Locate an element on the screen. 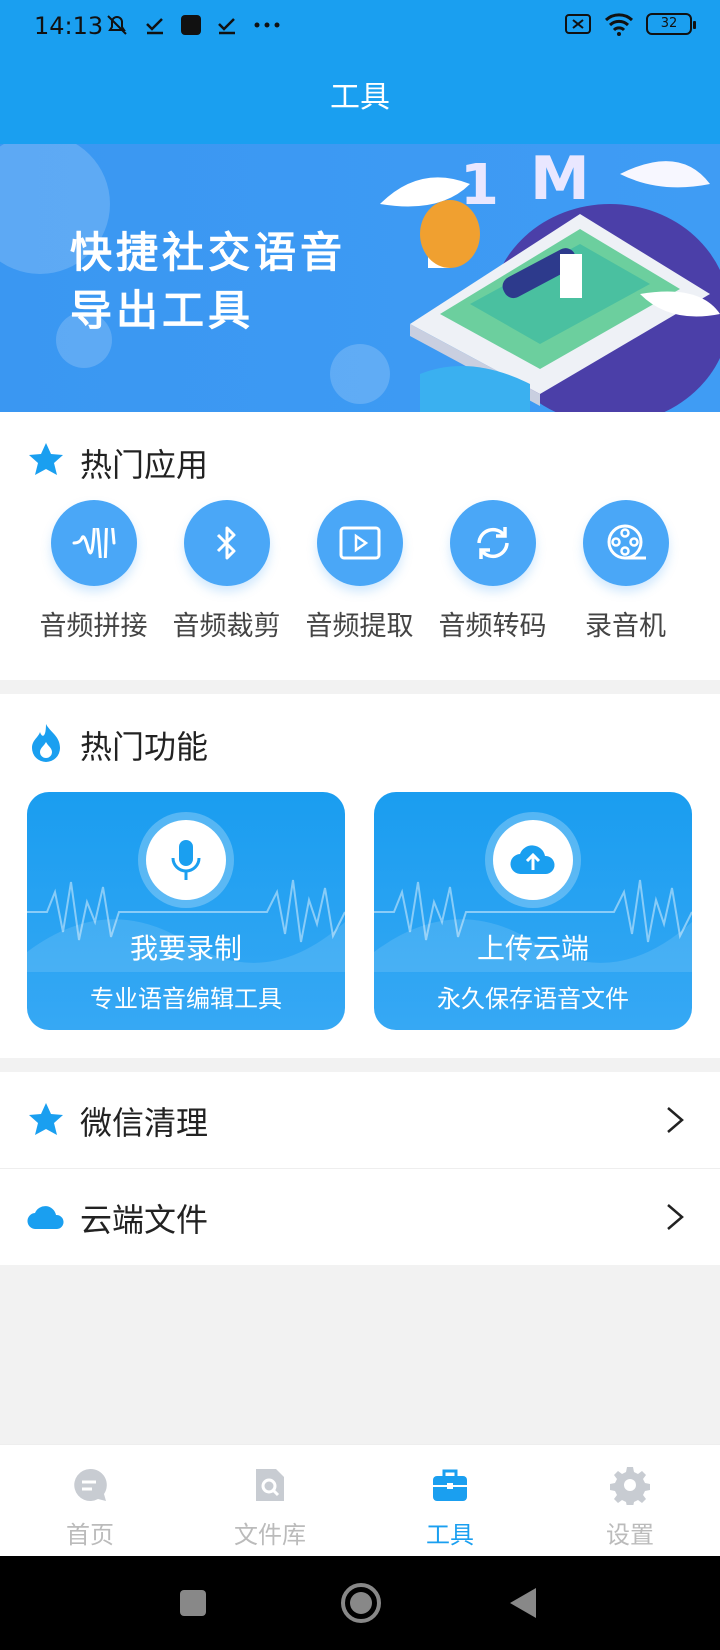 Image resolution: width=720 pixels, height=1650 pixels. sim-off-icon is located at coordinates (578, 24).